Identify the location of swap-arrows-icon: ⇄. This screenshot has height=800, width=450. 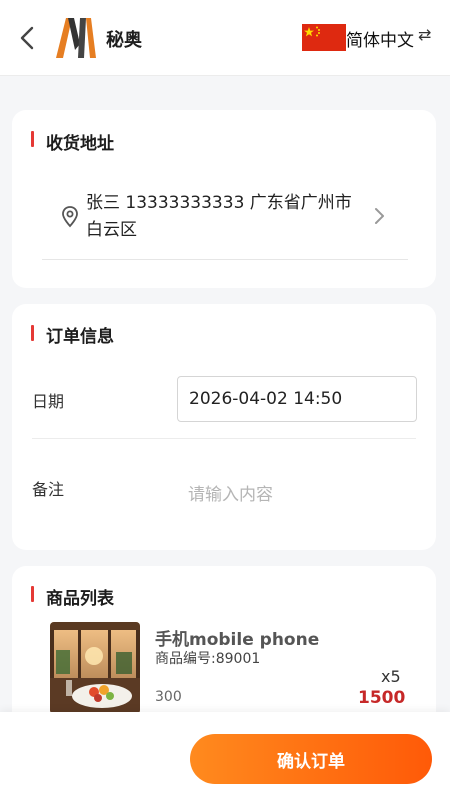
(424, 34).